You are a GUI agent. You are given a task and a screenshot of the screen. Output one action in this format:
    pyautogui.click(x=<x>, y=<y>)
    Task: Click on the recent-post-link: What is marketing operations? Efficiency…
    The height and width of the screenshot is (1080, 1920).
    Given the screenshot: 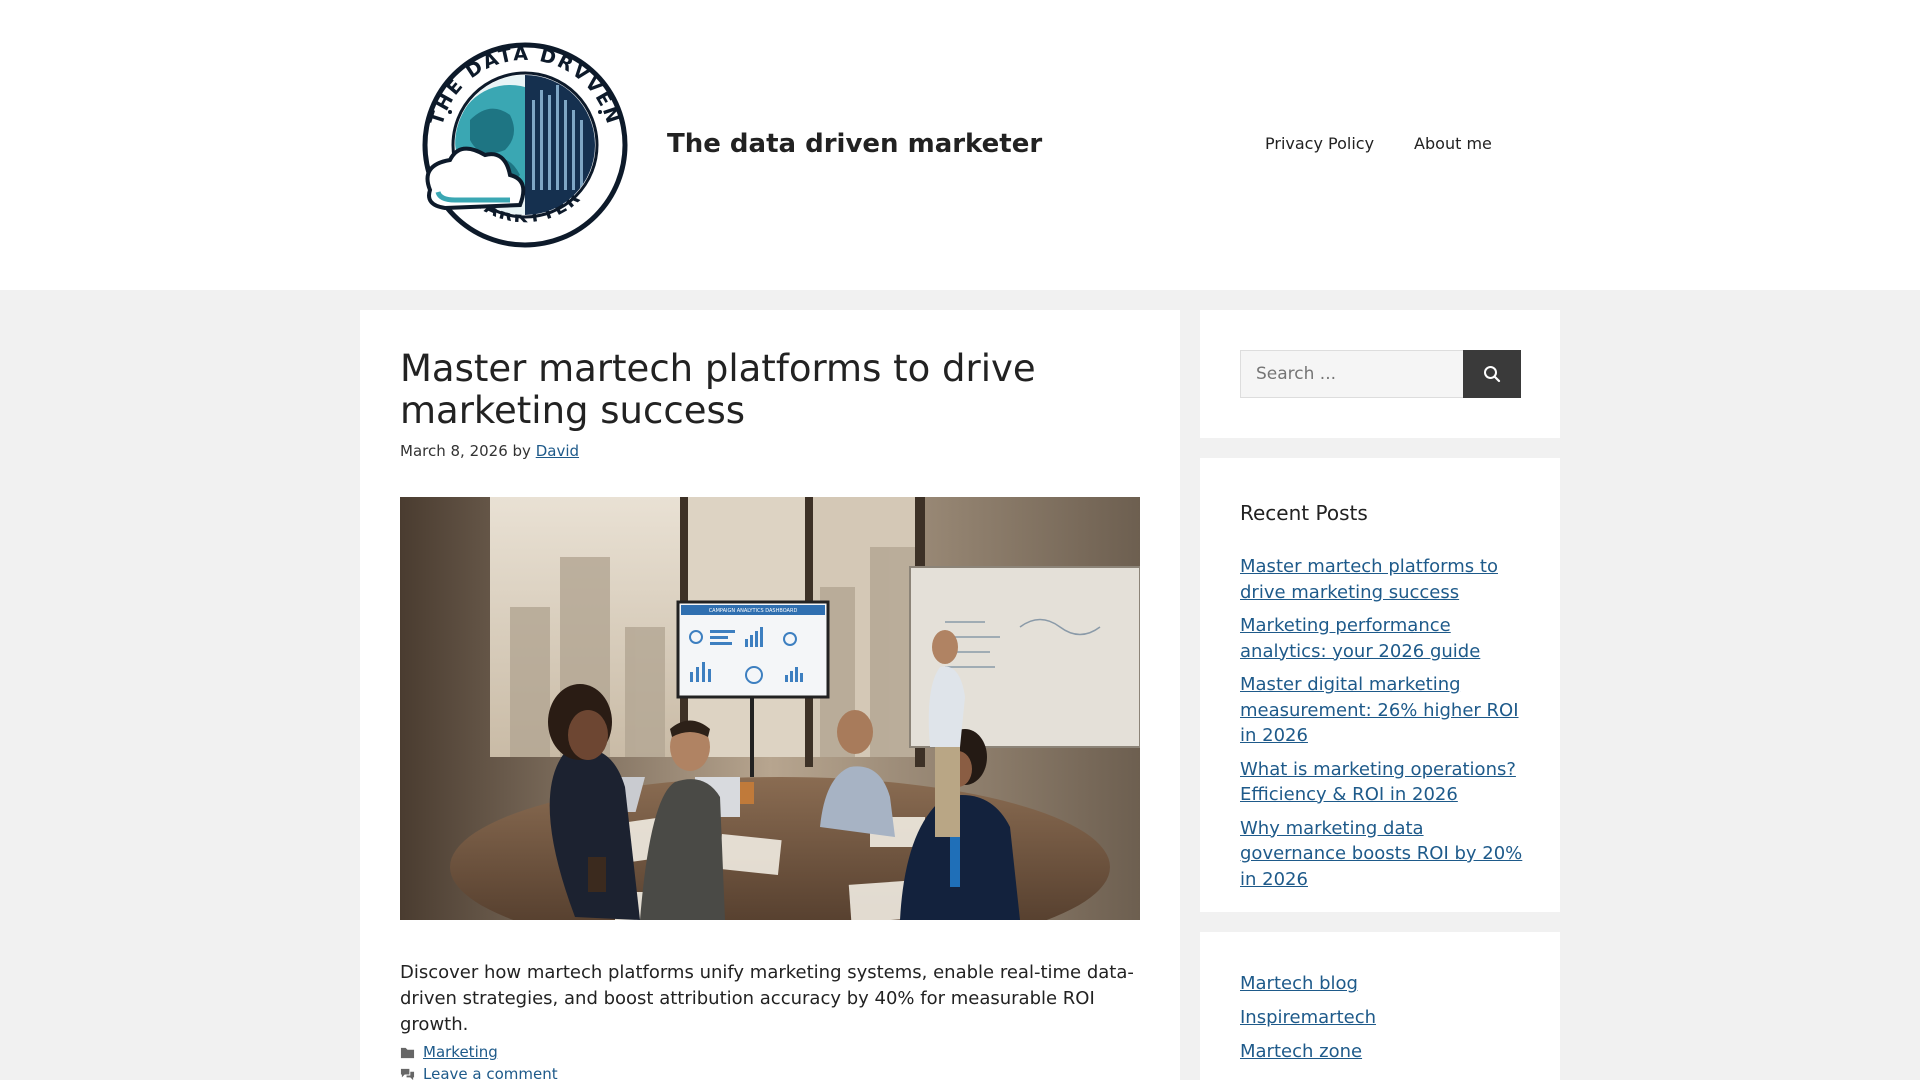 What is the action you would take?
    pyautogui.click(x=1378, y=782)
    